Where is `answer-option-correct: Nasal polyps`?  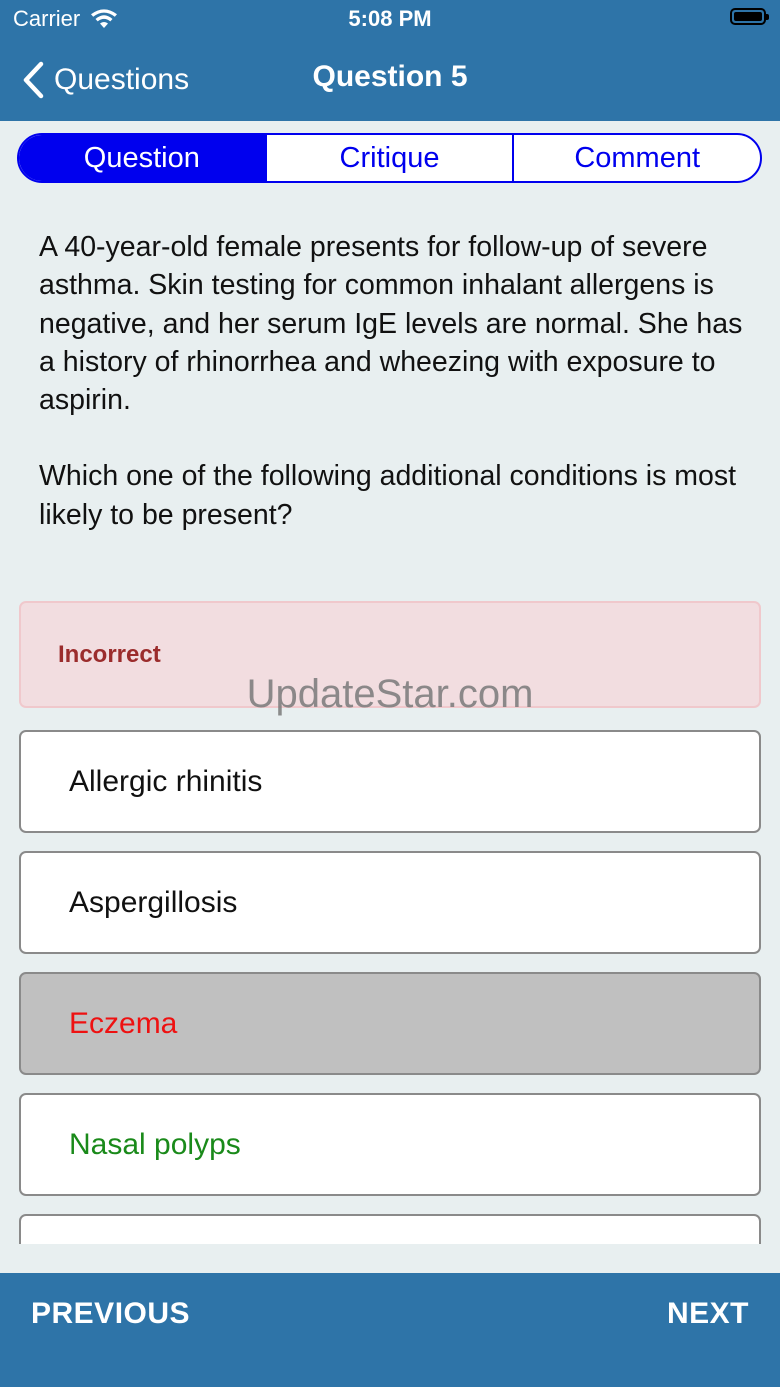
answer-option-correct: Nasal polyps is located at coordinates (390, 1144).